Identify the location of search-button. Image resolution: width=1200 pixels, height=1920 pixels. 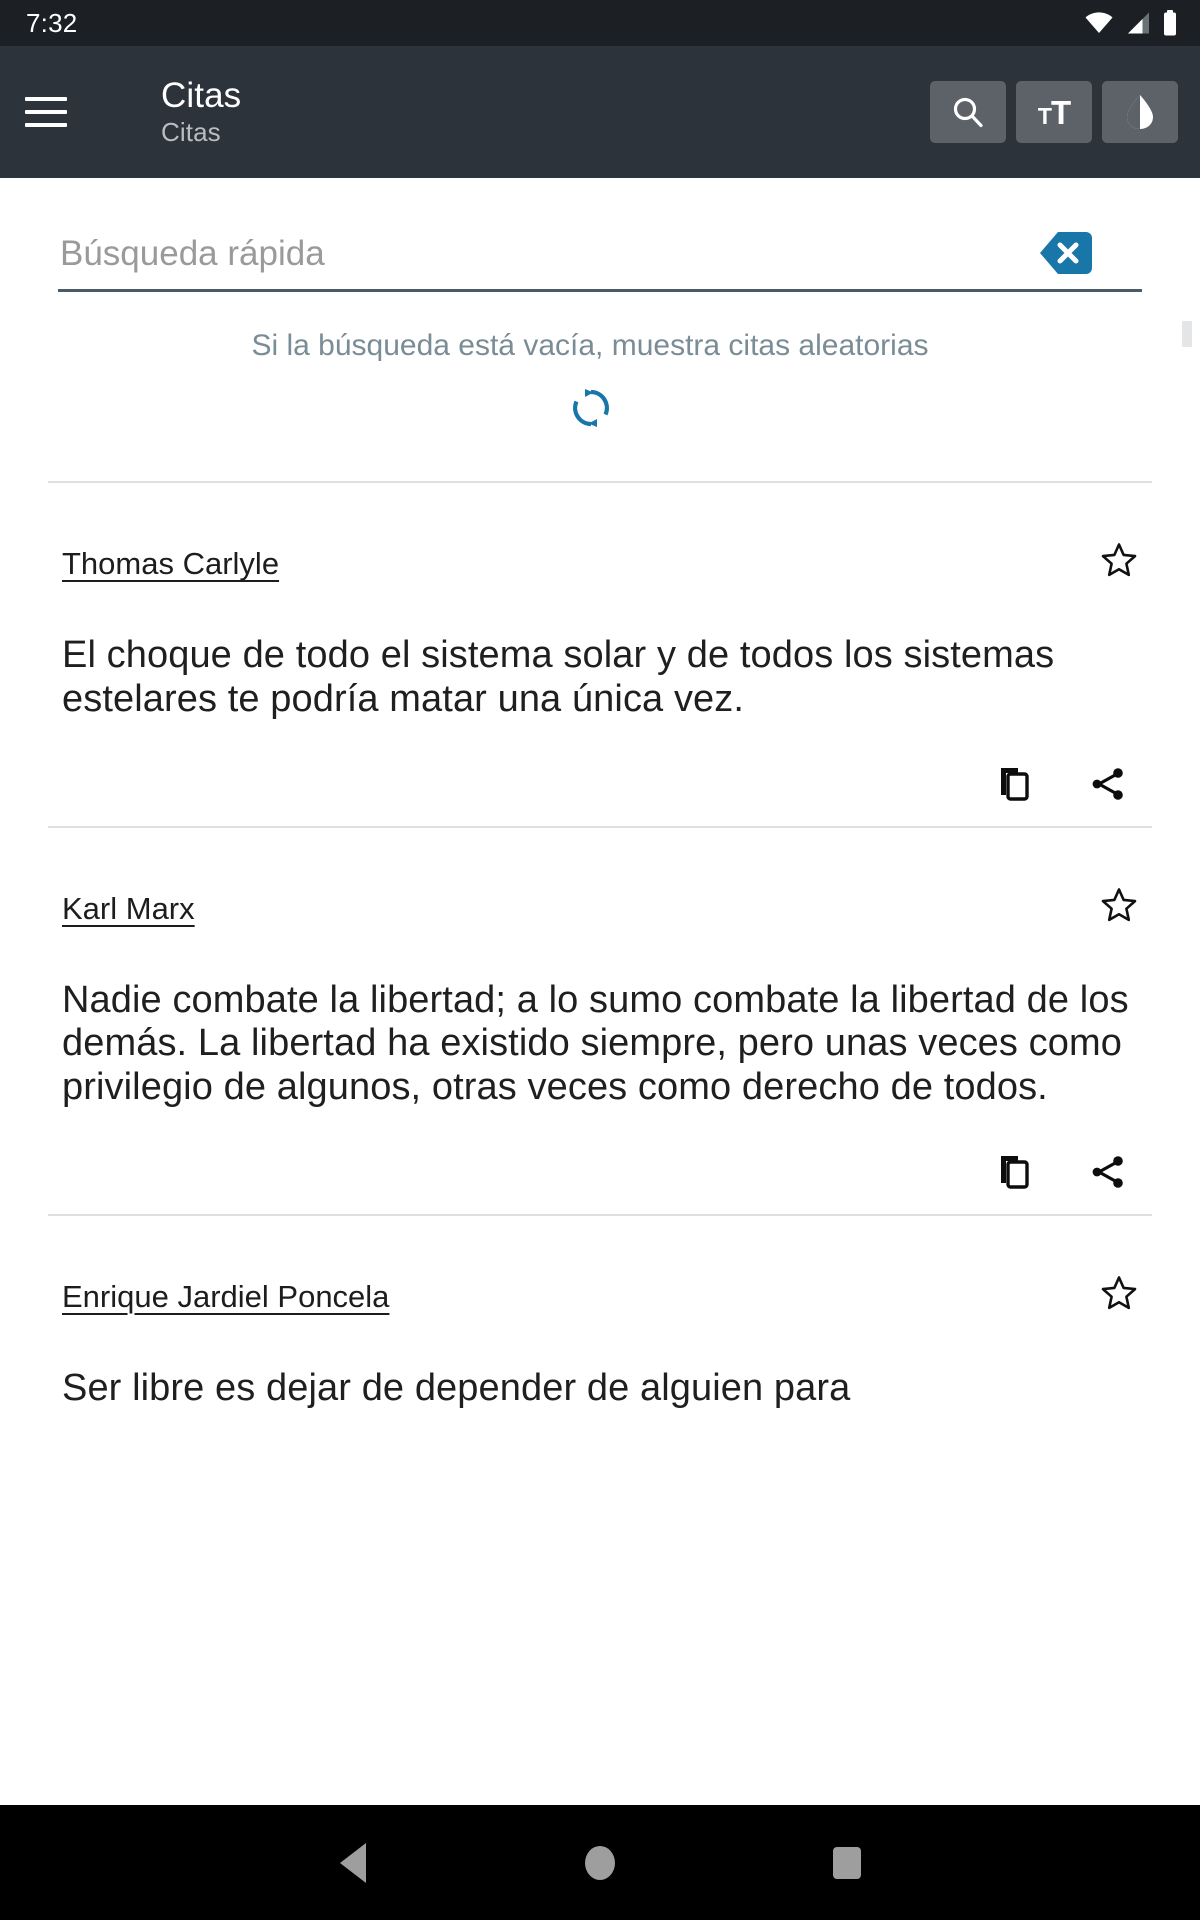
(968, 112).